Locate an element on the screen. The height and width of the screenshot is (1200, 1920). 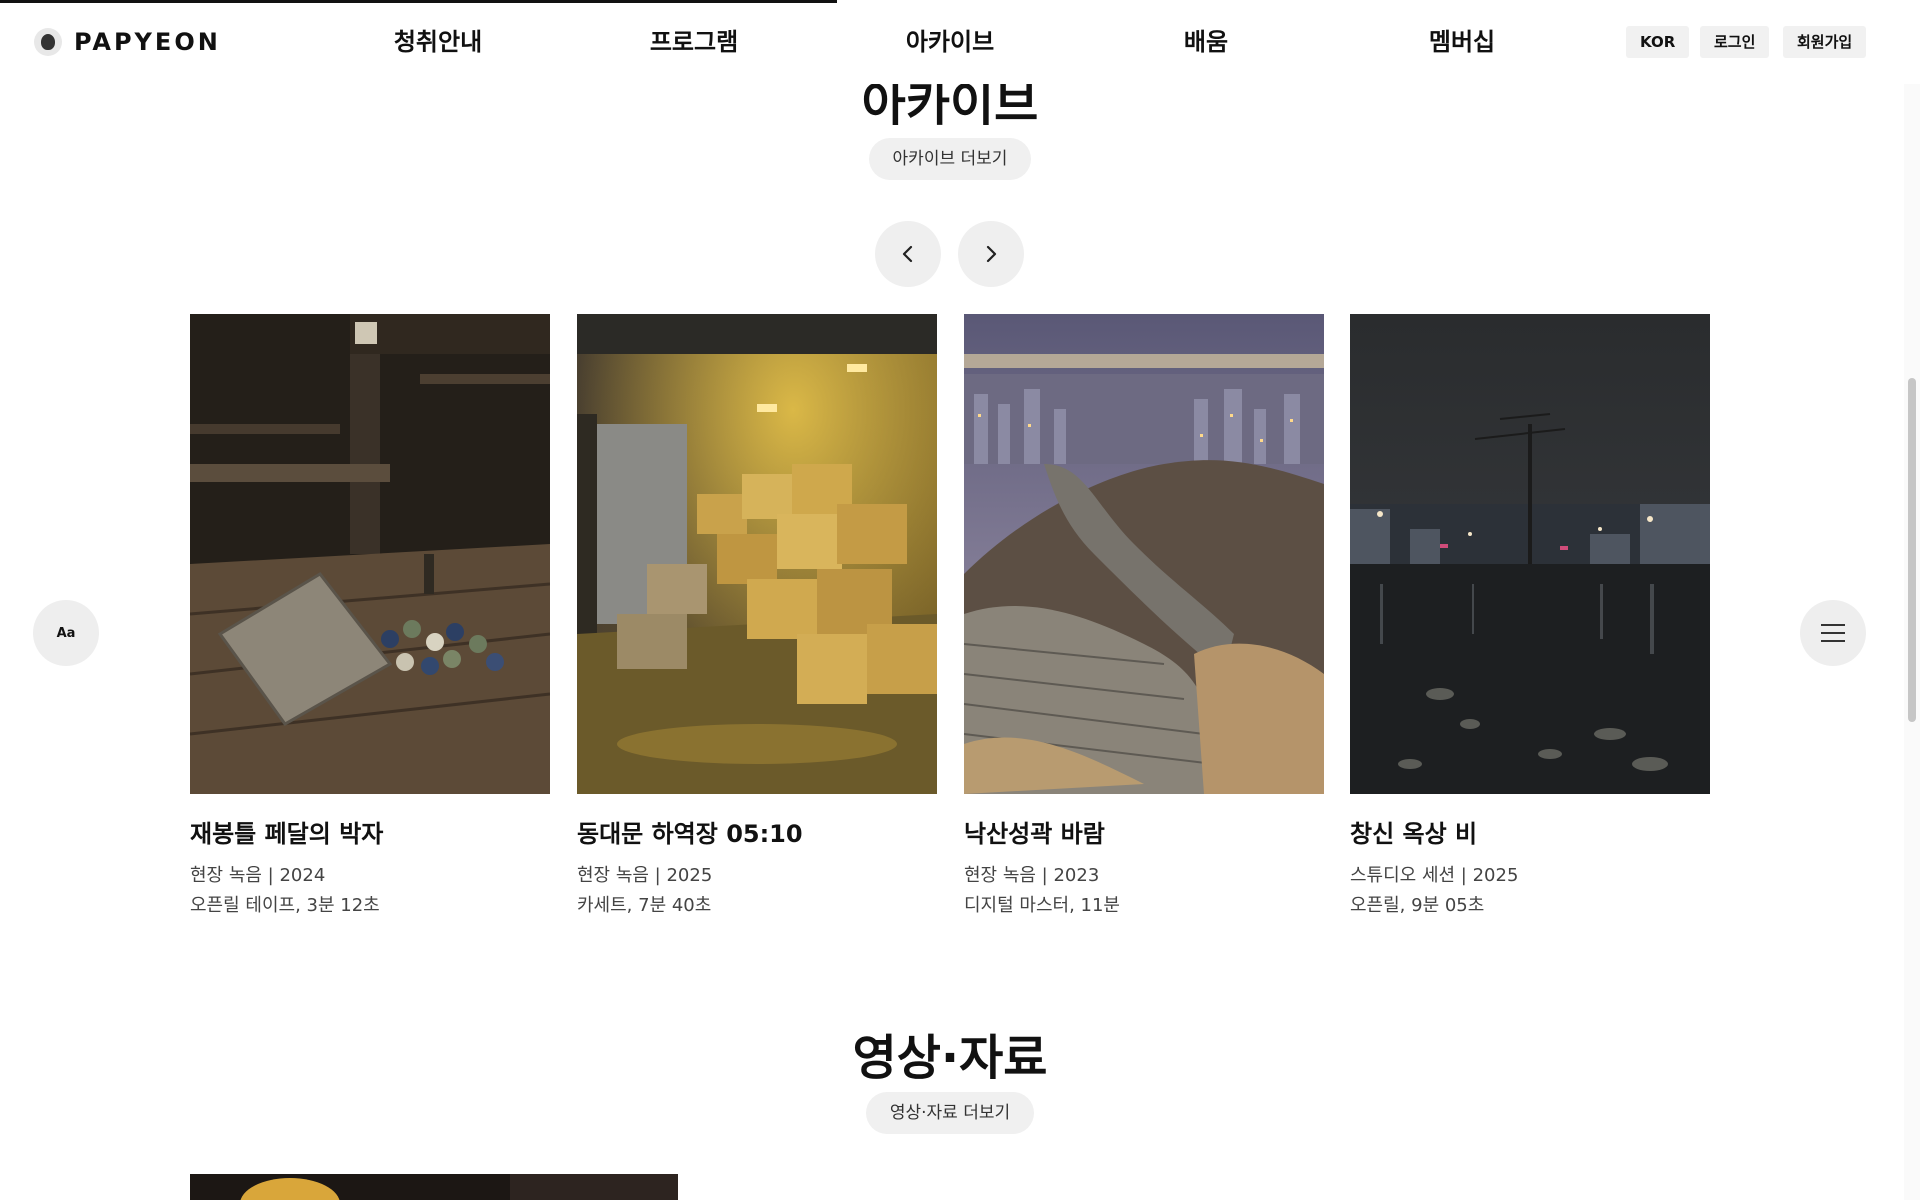
font-size-button: Aa is located at coordinates (66, 633).